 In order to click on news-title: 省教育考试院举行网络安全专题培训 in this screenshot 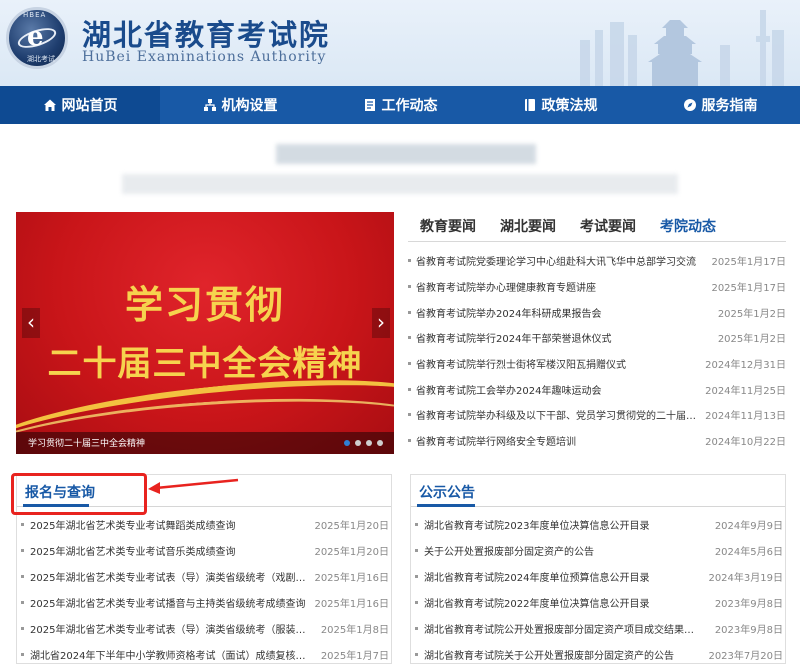, I will do `click(560, 440)`.